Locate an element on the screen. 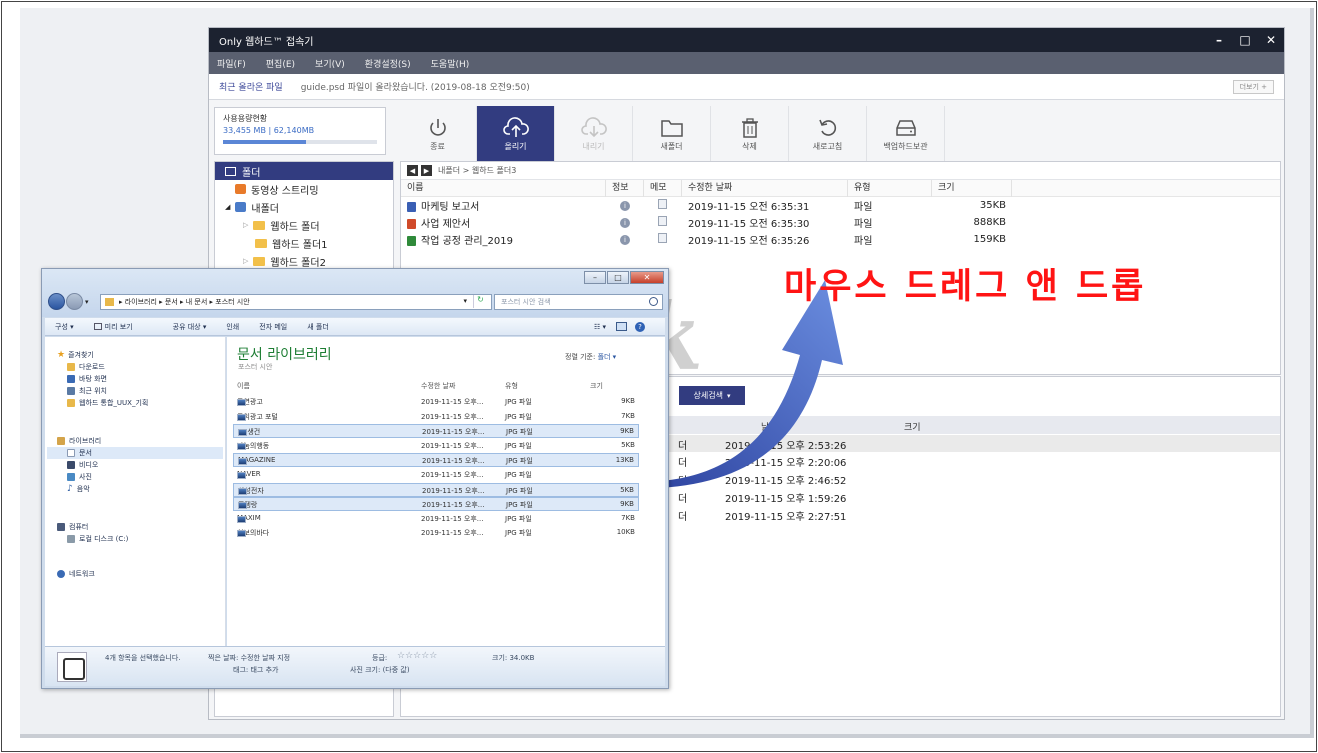 The width and height of the screenshot is (1318, 753). nav-music: ♪ 음악 is located at coordinates (78, 489).